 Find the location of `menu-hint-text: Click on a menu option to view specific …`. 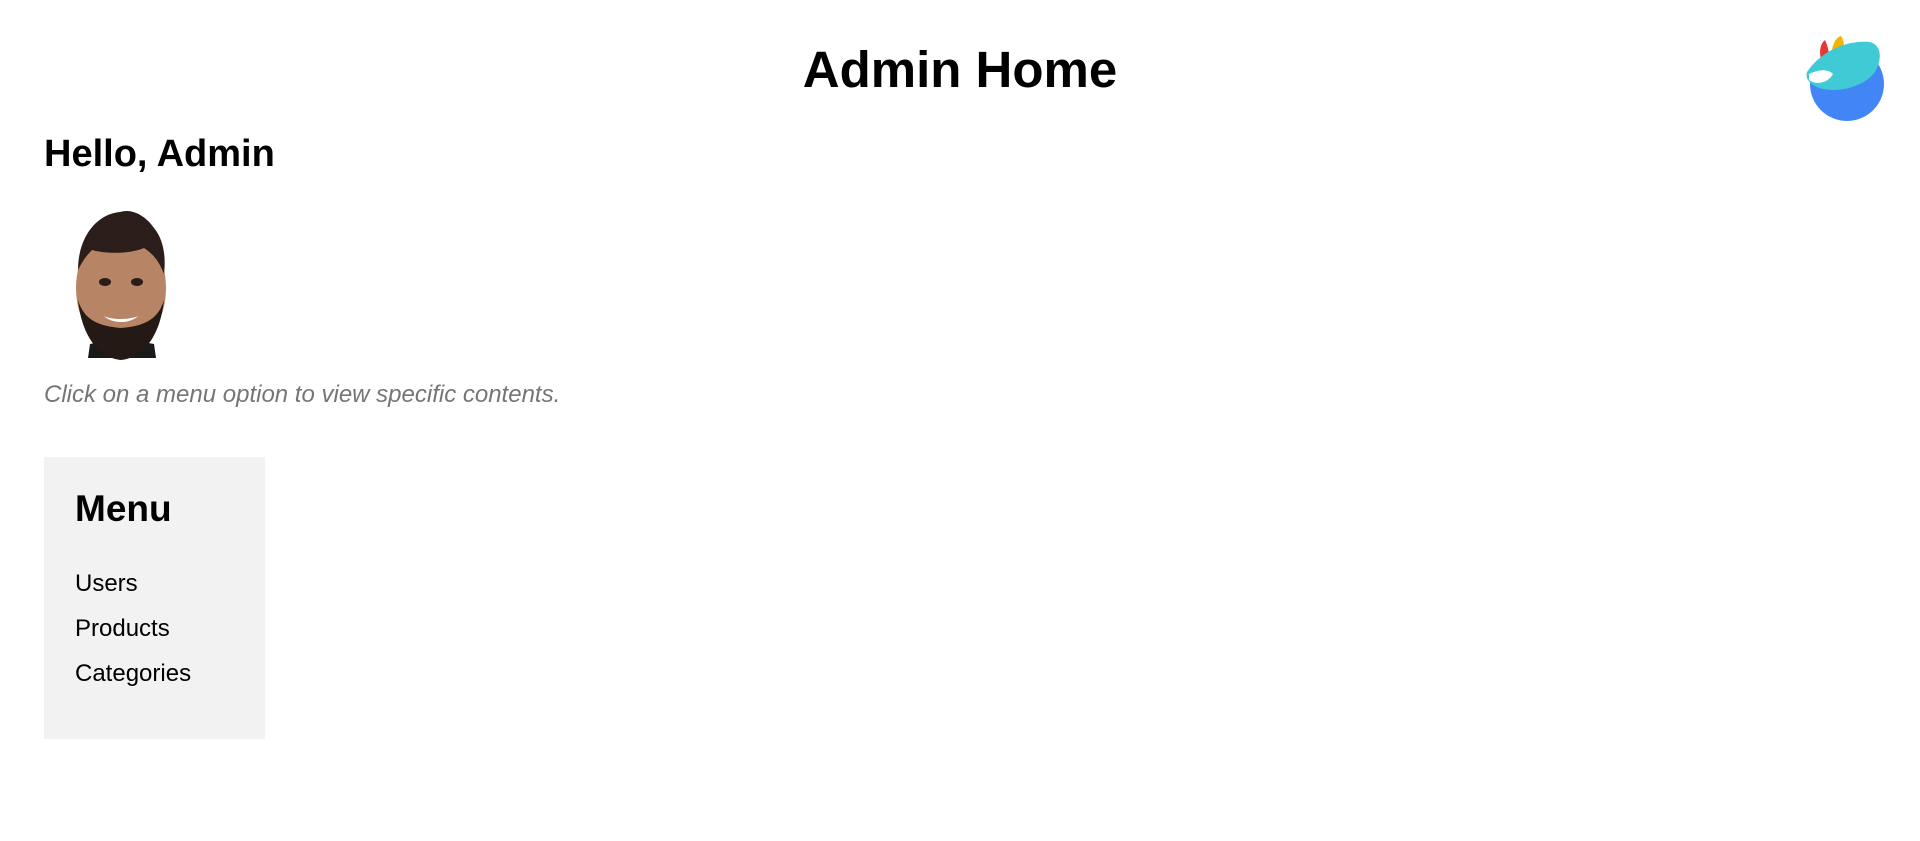

menu-hint-text: Click on a menu option to view specific … is located at coordinates (302, 394).